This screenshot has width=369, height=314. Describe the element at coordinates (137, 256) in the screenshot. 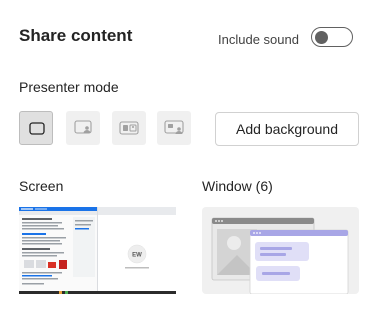

I see `screen-avatar-initials: EW` at that location.